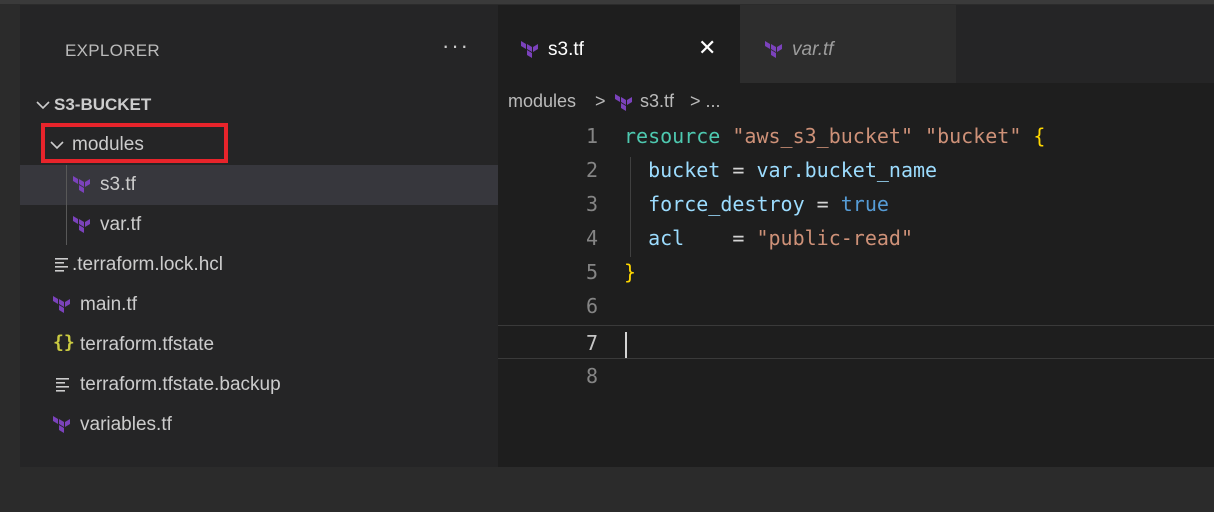 This screenshot has width=1214, height=512. What do you see at coordinates (619, 44) in the screenshot?
I see `tab-s3-tf: s3.tf ✕` at bounding box center [619, 44].